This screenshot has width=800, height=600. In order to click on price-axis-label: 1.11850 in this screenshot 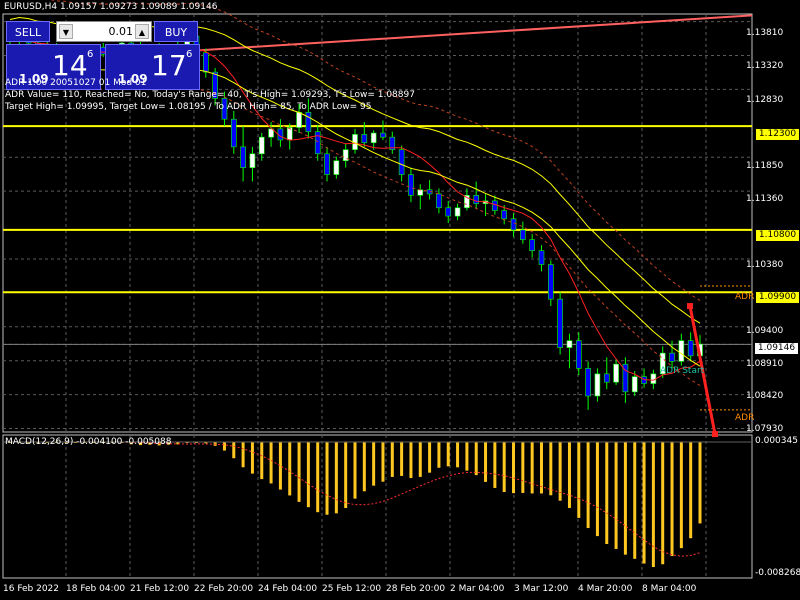, I will do `click(765, 166)`.